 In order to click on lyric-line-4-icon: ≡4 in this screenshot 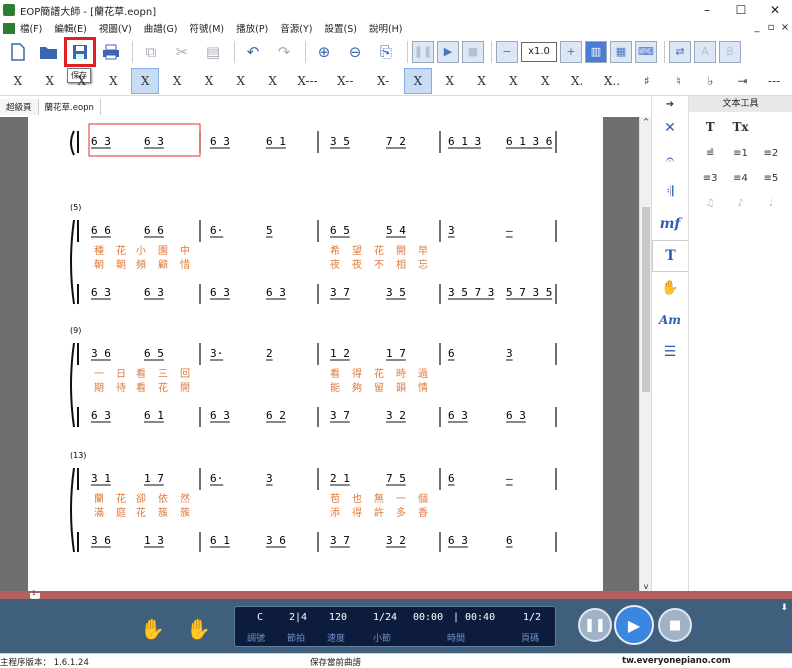, I will do `click(740, 178)`.